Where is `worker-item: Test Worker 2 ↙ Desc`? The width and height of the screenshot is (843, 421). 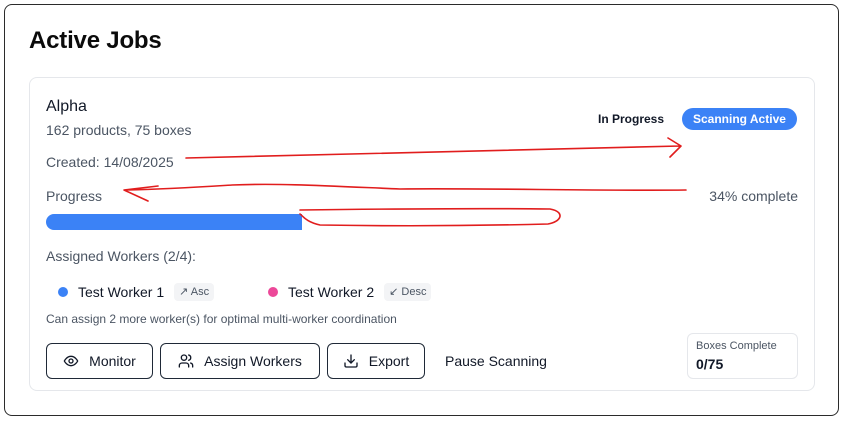 worker-item: Test Worker 2 ↙ Desc is located at coordinates (350, 292).